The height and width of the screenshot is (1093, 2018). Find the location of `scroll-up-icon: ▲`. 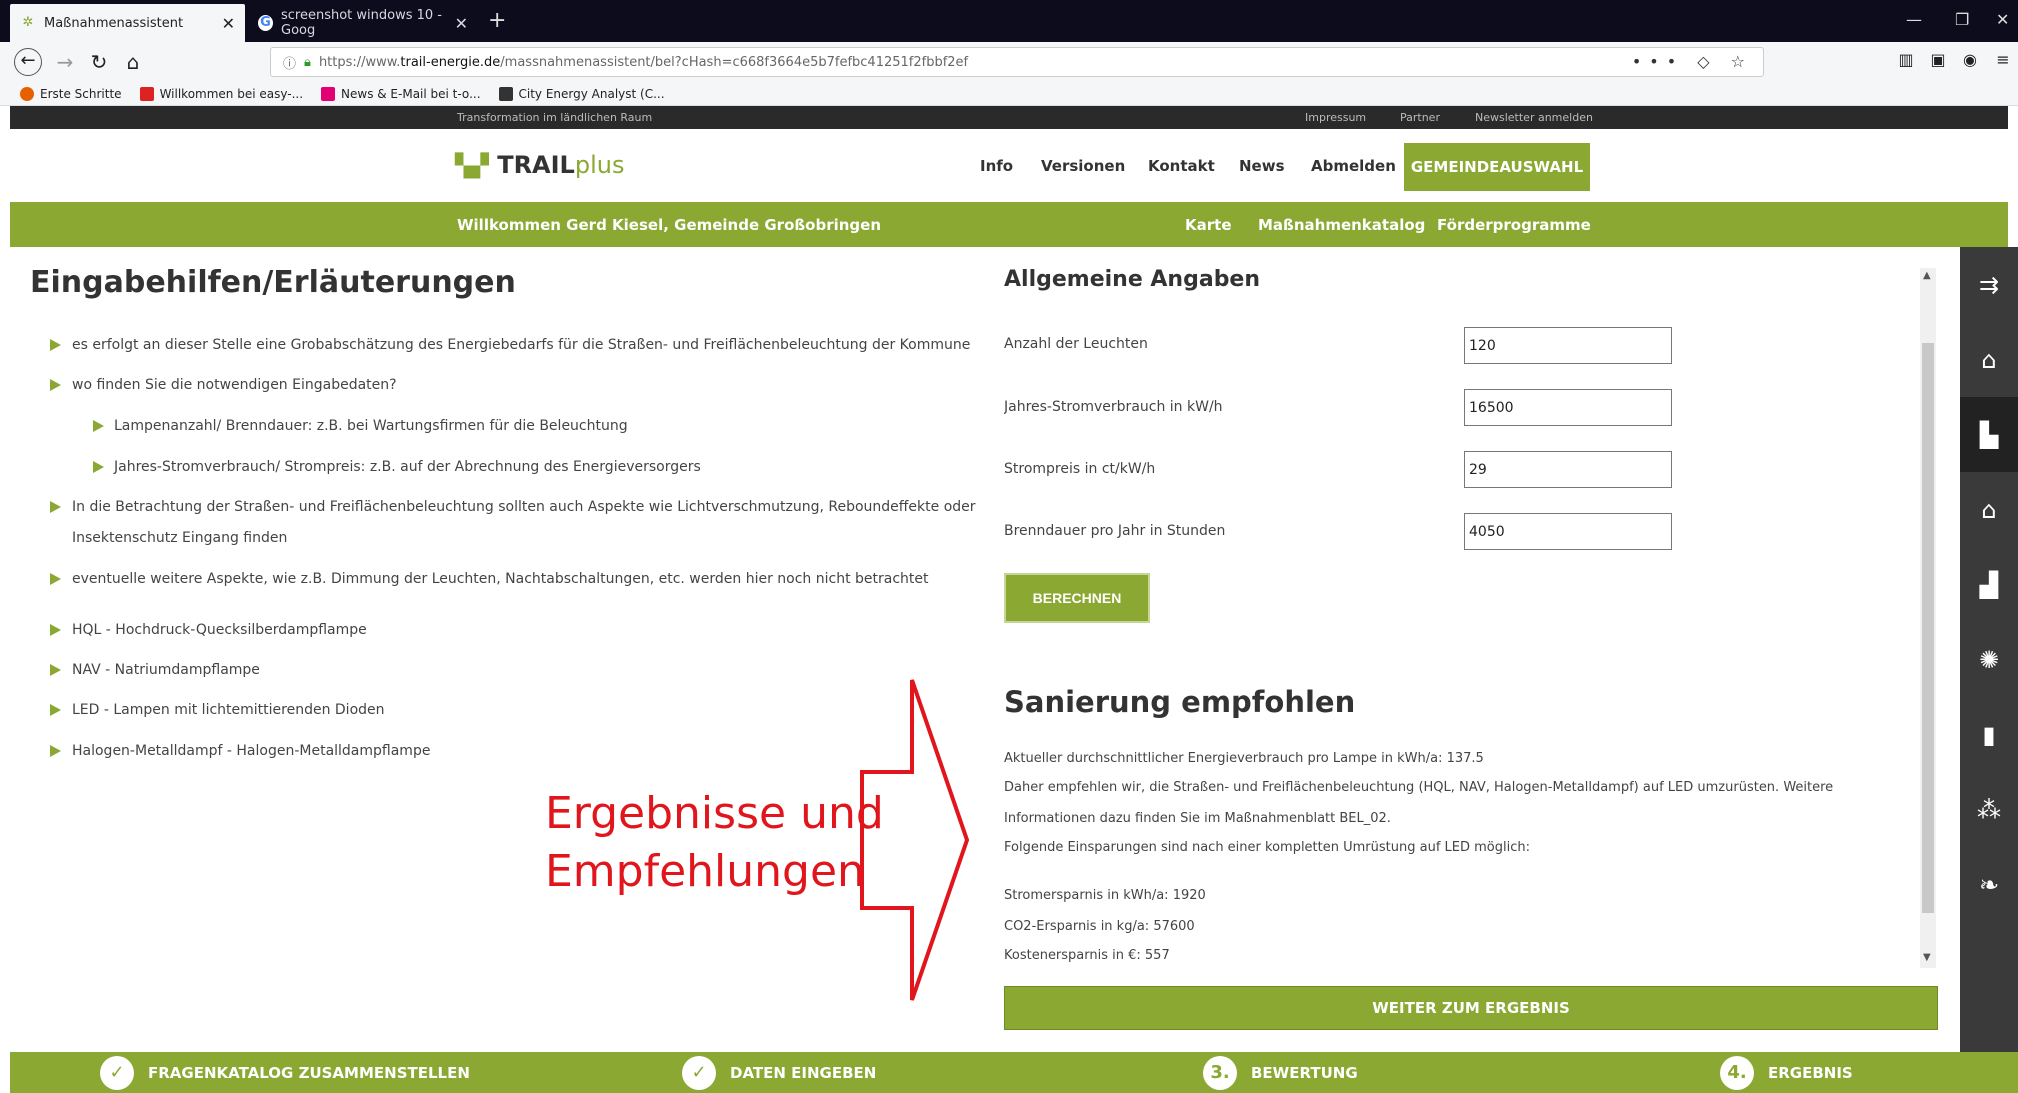

scroll-up-icon: ▲ is located at coordinates (1927, 275).